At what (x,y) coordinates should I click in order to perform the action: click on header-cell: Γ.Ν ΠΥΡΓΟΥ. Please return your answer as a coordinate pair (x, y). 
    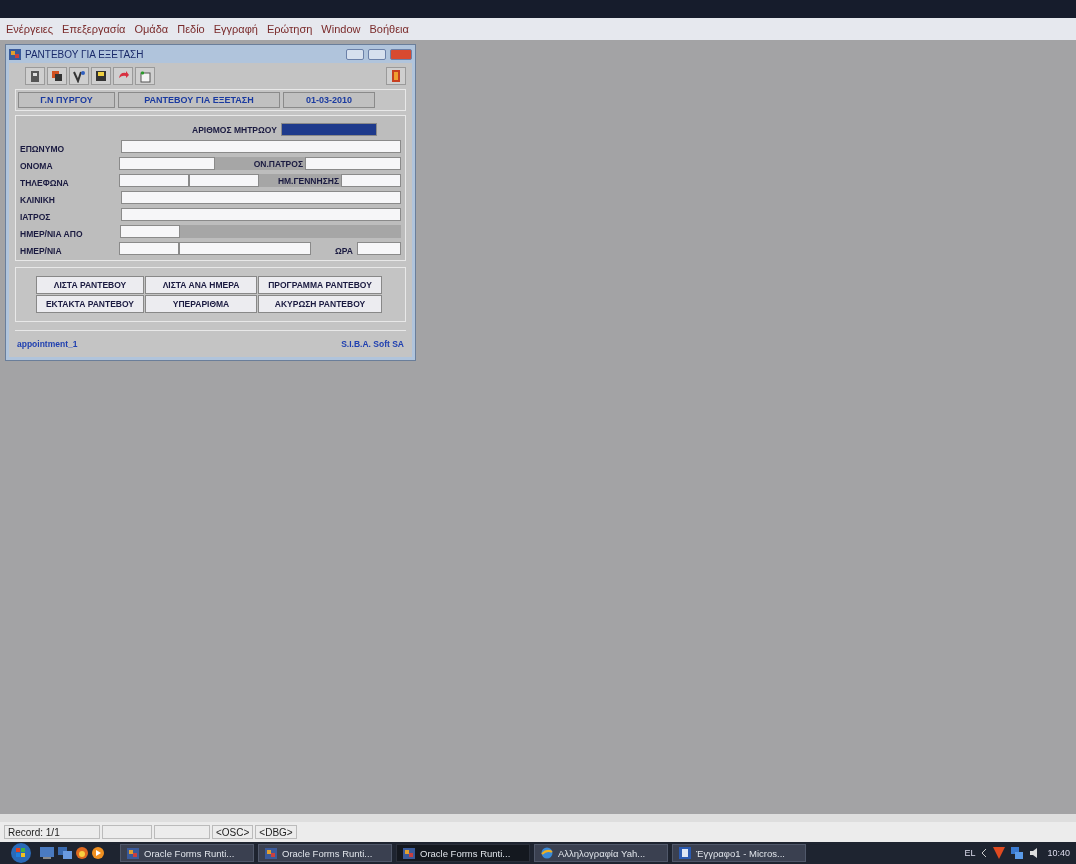
    Looking at the image, I should click on (66, 100).